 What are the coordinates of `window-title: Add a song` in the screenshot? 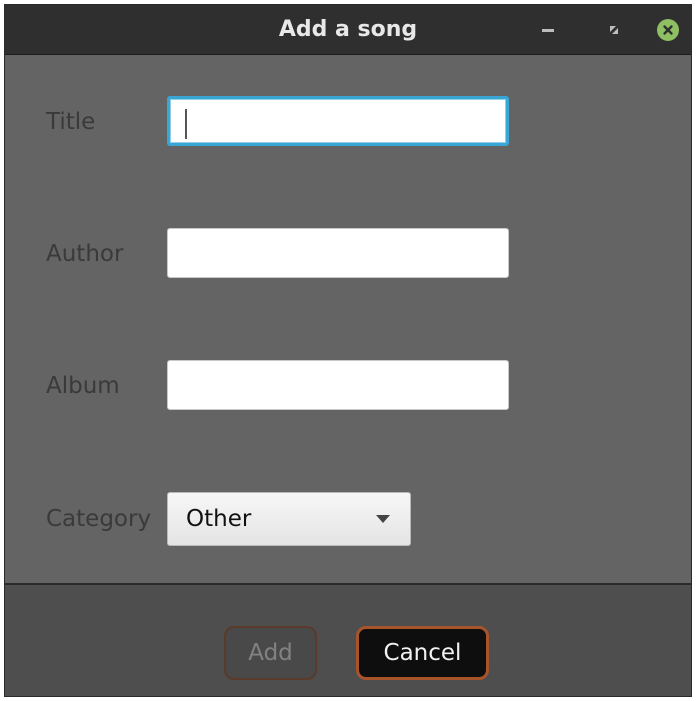 It's located at (348, 29).